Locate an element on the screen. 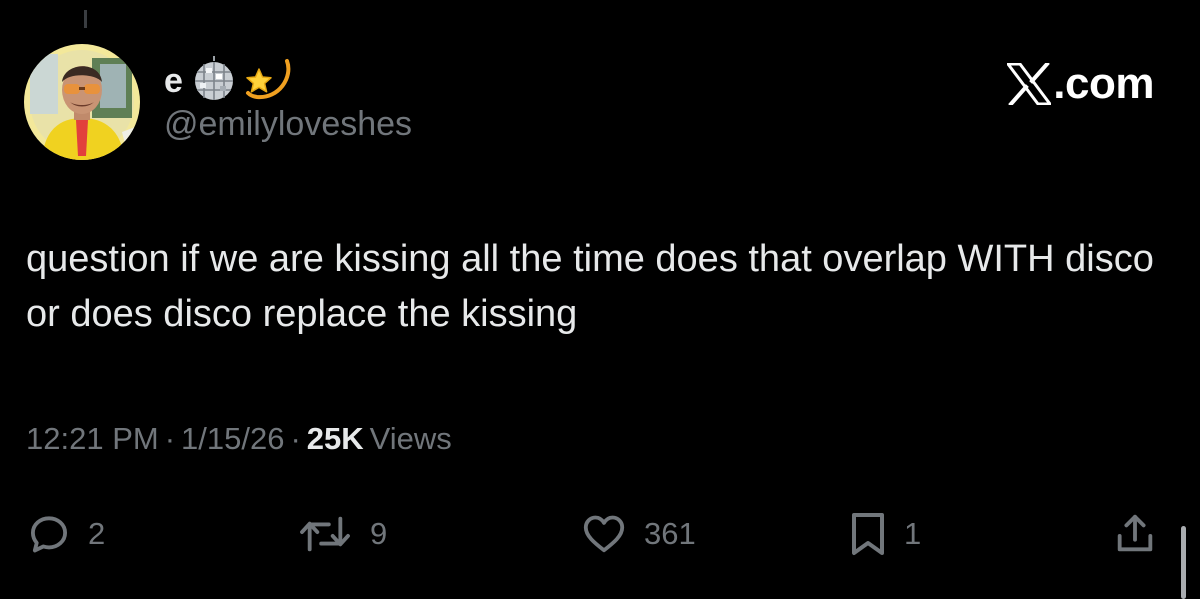  share-button is located at coordinates (1135, 534).